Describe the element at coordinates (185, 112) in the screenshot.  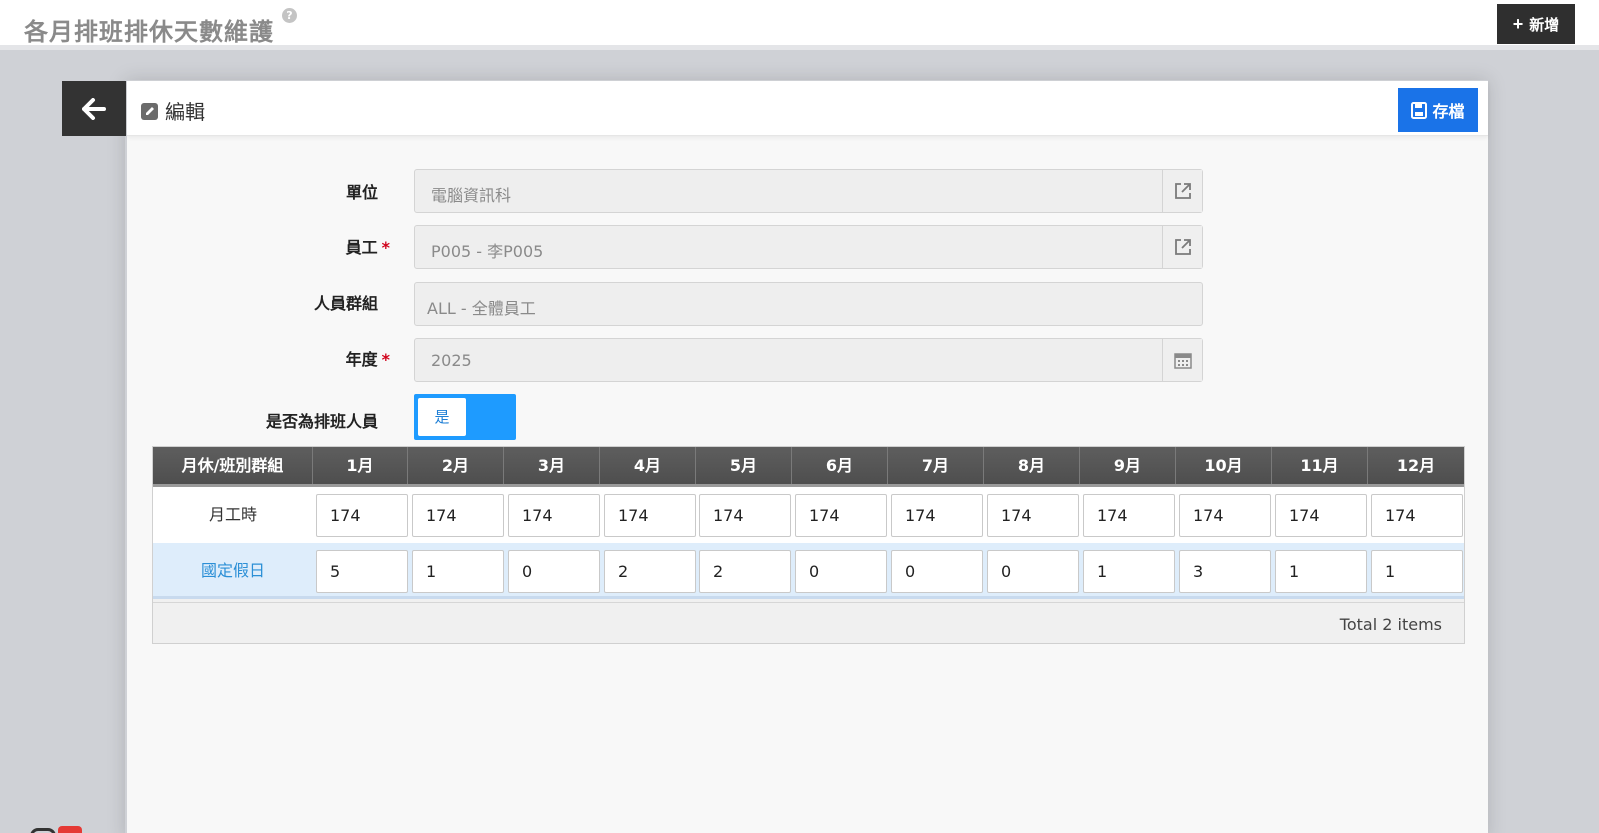
I see `panel-title: 編輯` at that location.